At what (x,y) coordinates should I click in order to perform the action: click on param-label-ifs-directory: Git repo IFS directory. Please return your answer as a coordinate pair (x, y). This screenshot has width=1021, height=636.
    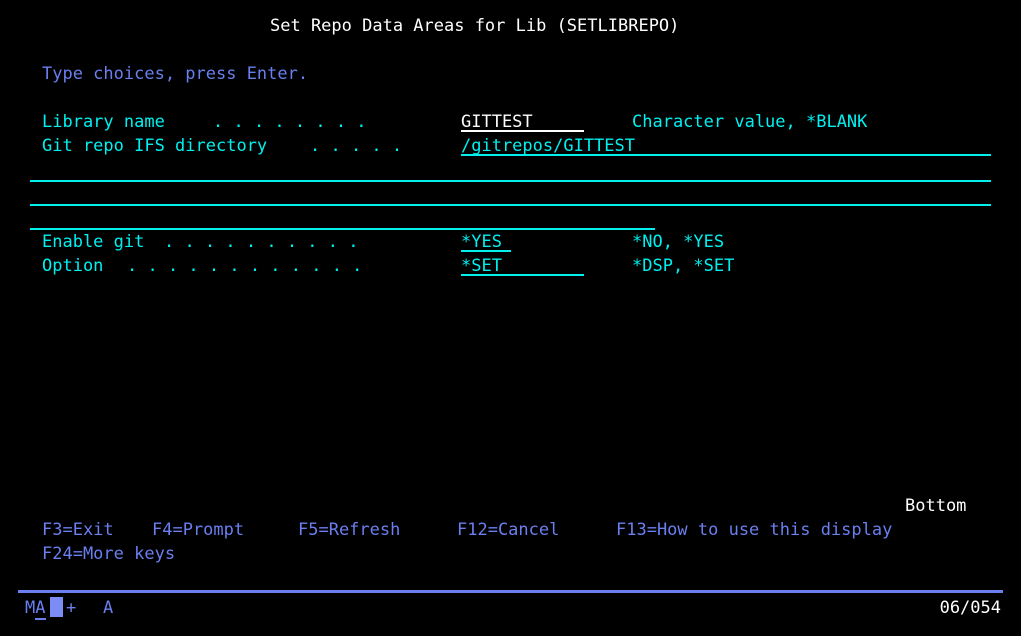
    Looking at the image, I should click on (155, 146).